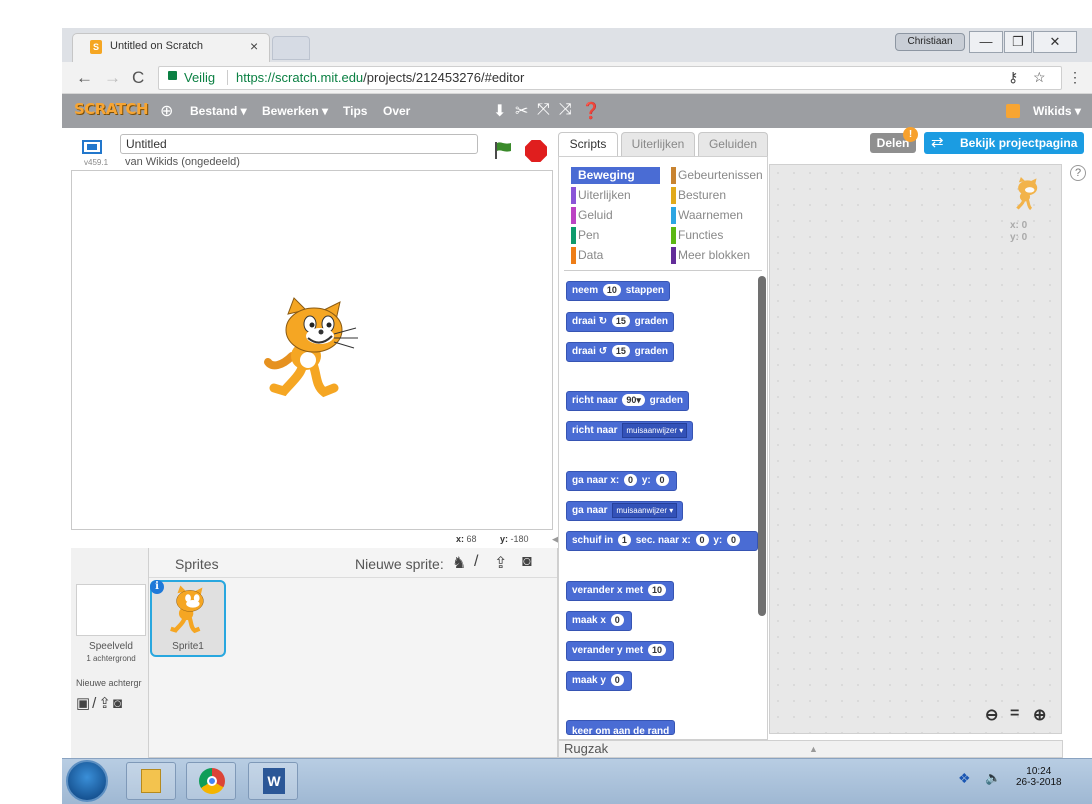 The height and width of the screenshot is (804, 1092). Describe the element at coordinates (166, 111) in the screenshot. I see `globe-icon: ⊕` at that location.